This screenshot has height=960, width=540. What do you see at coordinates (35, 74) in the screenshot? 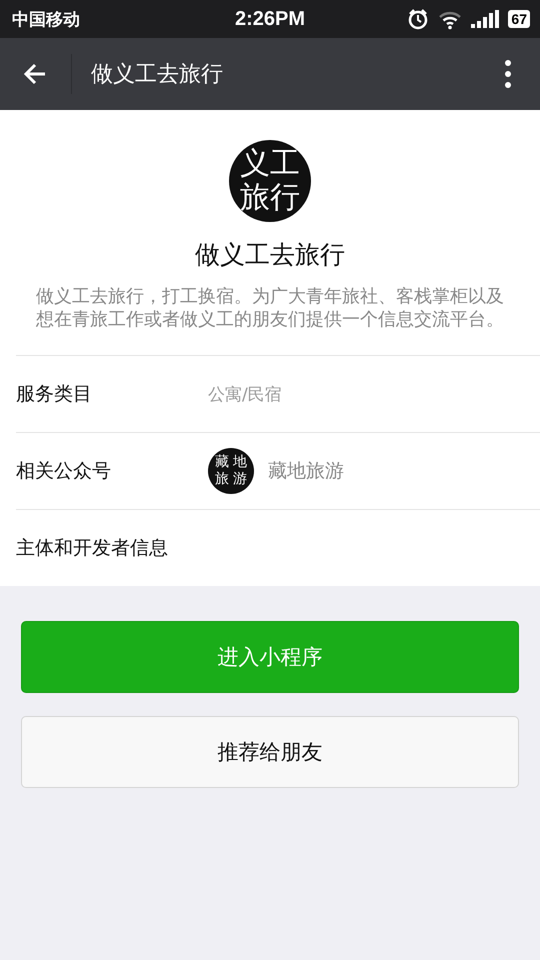
I see `back-arrow-icon` at bounding box center [35, 74].